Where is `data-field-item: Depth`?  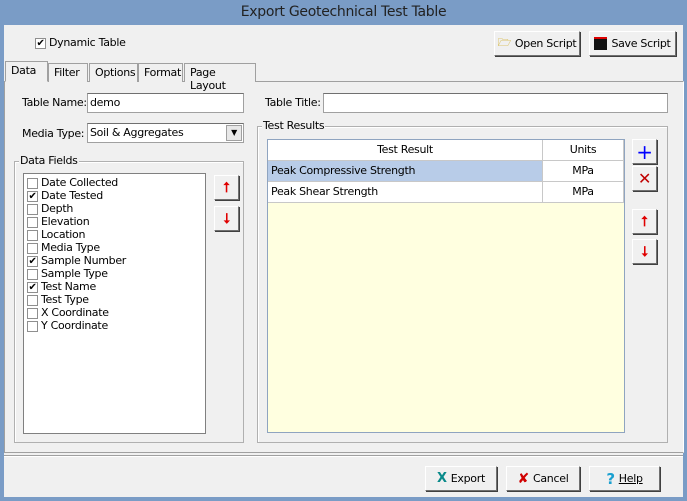
data-field-item: Depth is located at coordinates (114, 208).